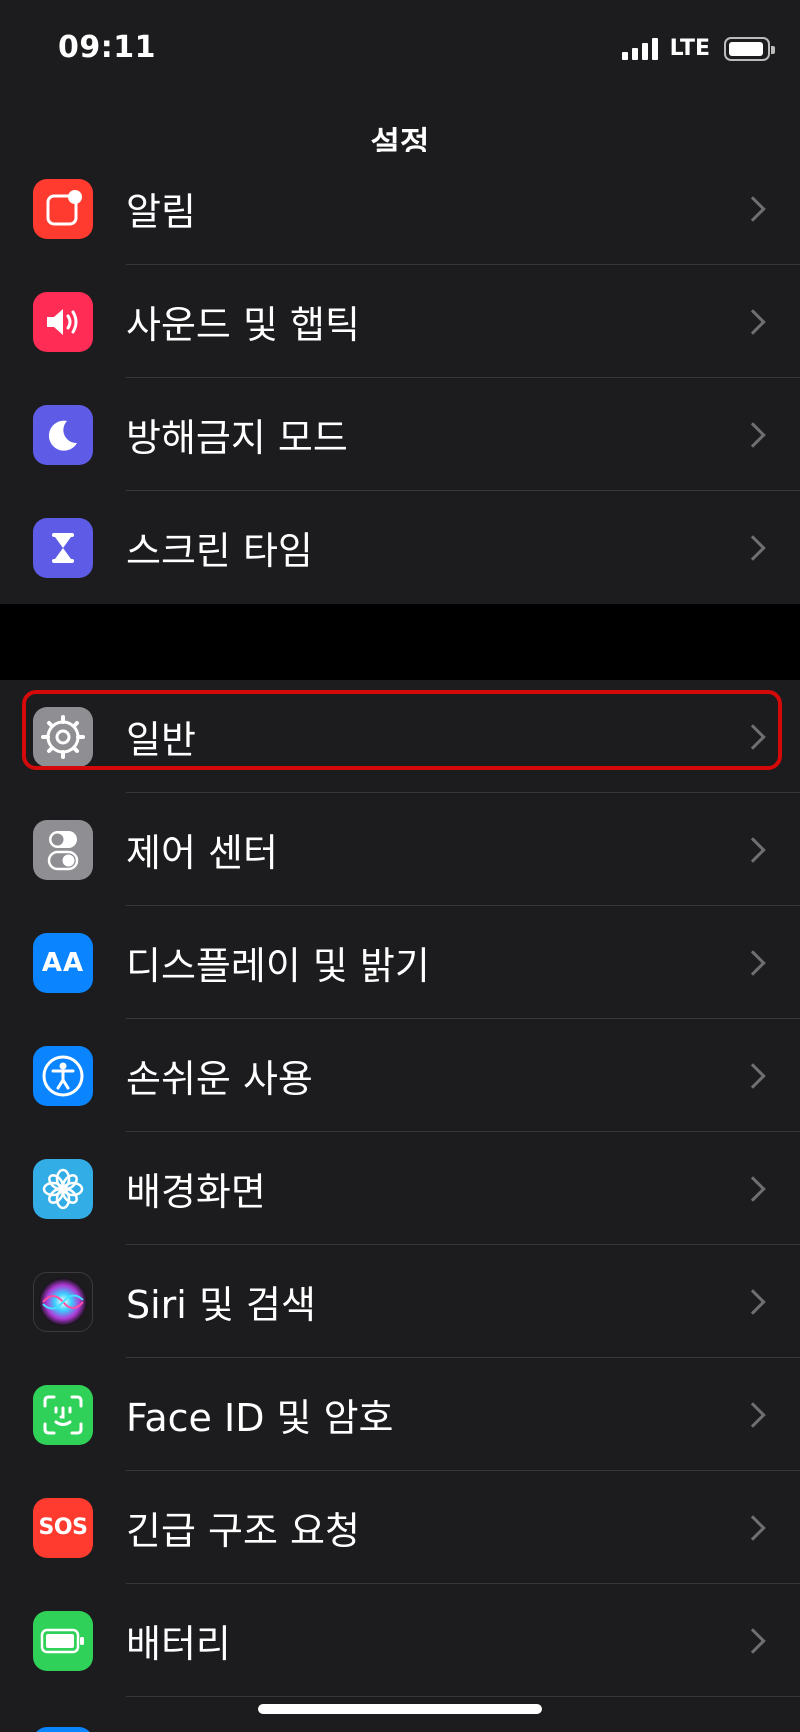  What do you see at coordinates (400, 736) in the screenshot?
I see `settings-row-general: 일반` at bounding box center [400, 736].